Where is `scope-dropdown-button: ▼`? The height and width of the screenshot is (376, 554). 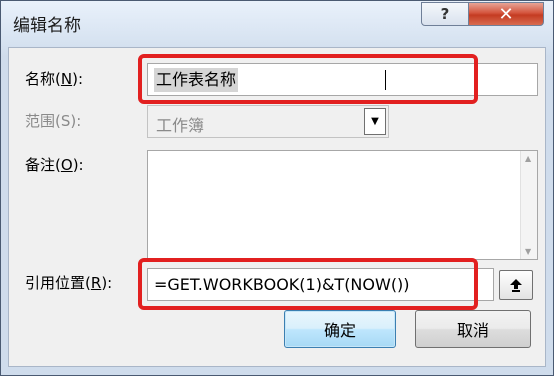
scope-dropdown-button: ▼ is located at coordinates (375, 121).